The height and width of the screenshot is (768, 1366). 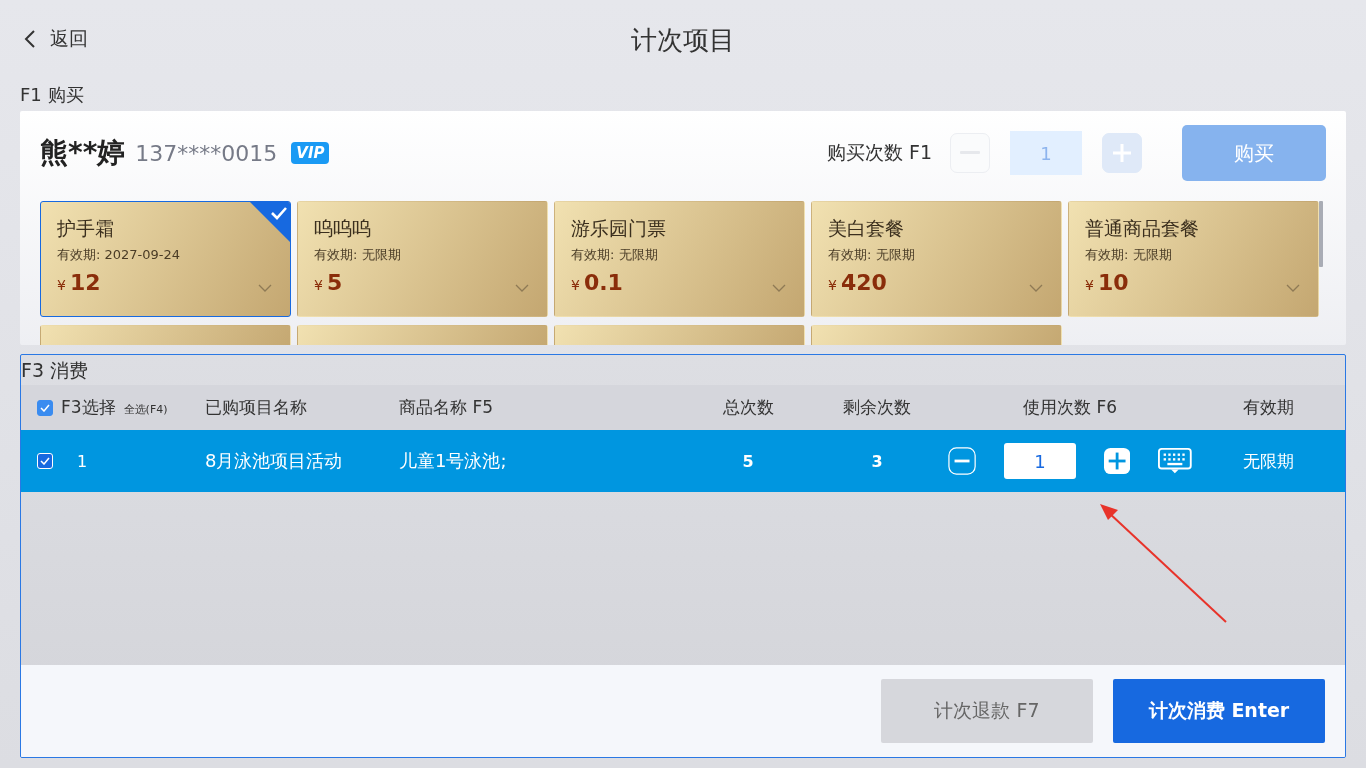 I want to click on select-all-label: 全选(F4), so click(x=145, y=409).